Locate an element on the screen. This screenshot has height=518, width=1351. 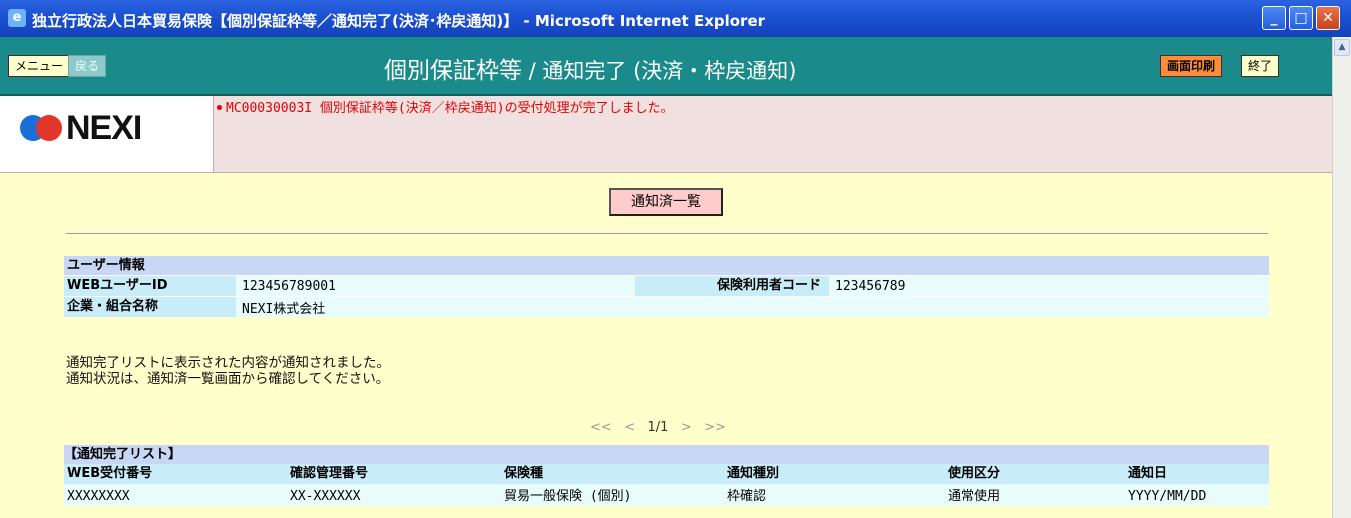
cell-notice-type: 枠確認 is located at coordinates (834, 495).